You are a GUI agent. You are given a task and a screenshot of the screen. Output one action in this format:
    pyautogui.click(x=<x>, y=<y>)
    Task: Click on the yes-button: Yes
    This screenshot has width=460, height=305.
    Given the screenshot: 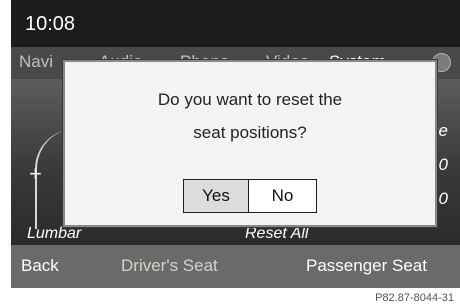 What is the action you would take?
    pyautogui.click(x=216, y=196)
    